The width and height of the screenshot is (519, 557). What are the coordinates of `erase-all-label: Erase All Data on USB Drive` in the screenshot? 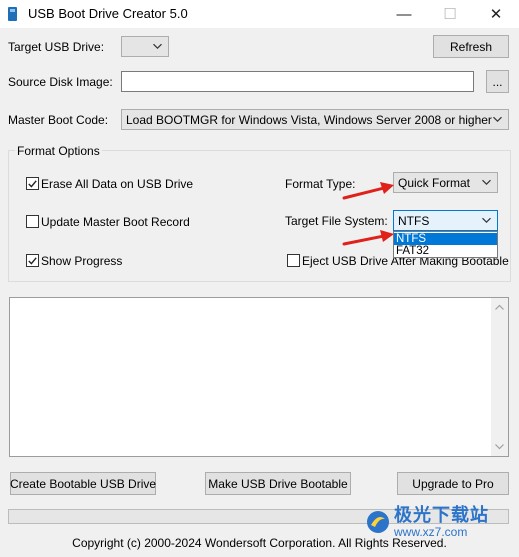 It's located at (117, 184).